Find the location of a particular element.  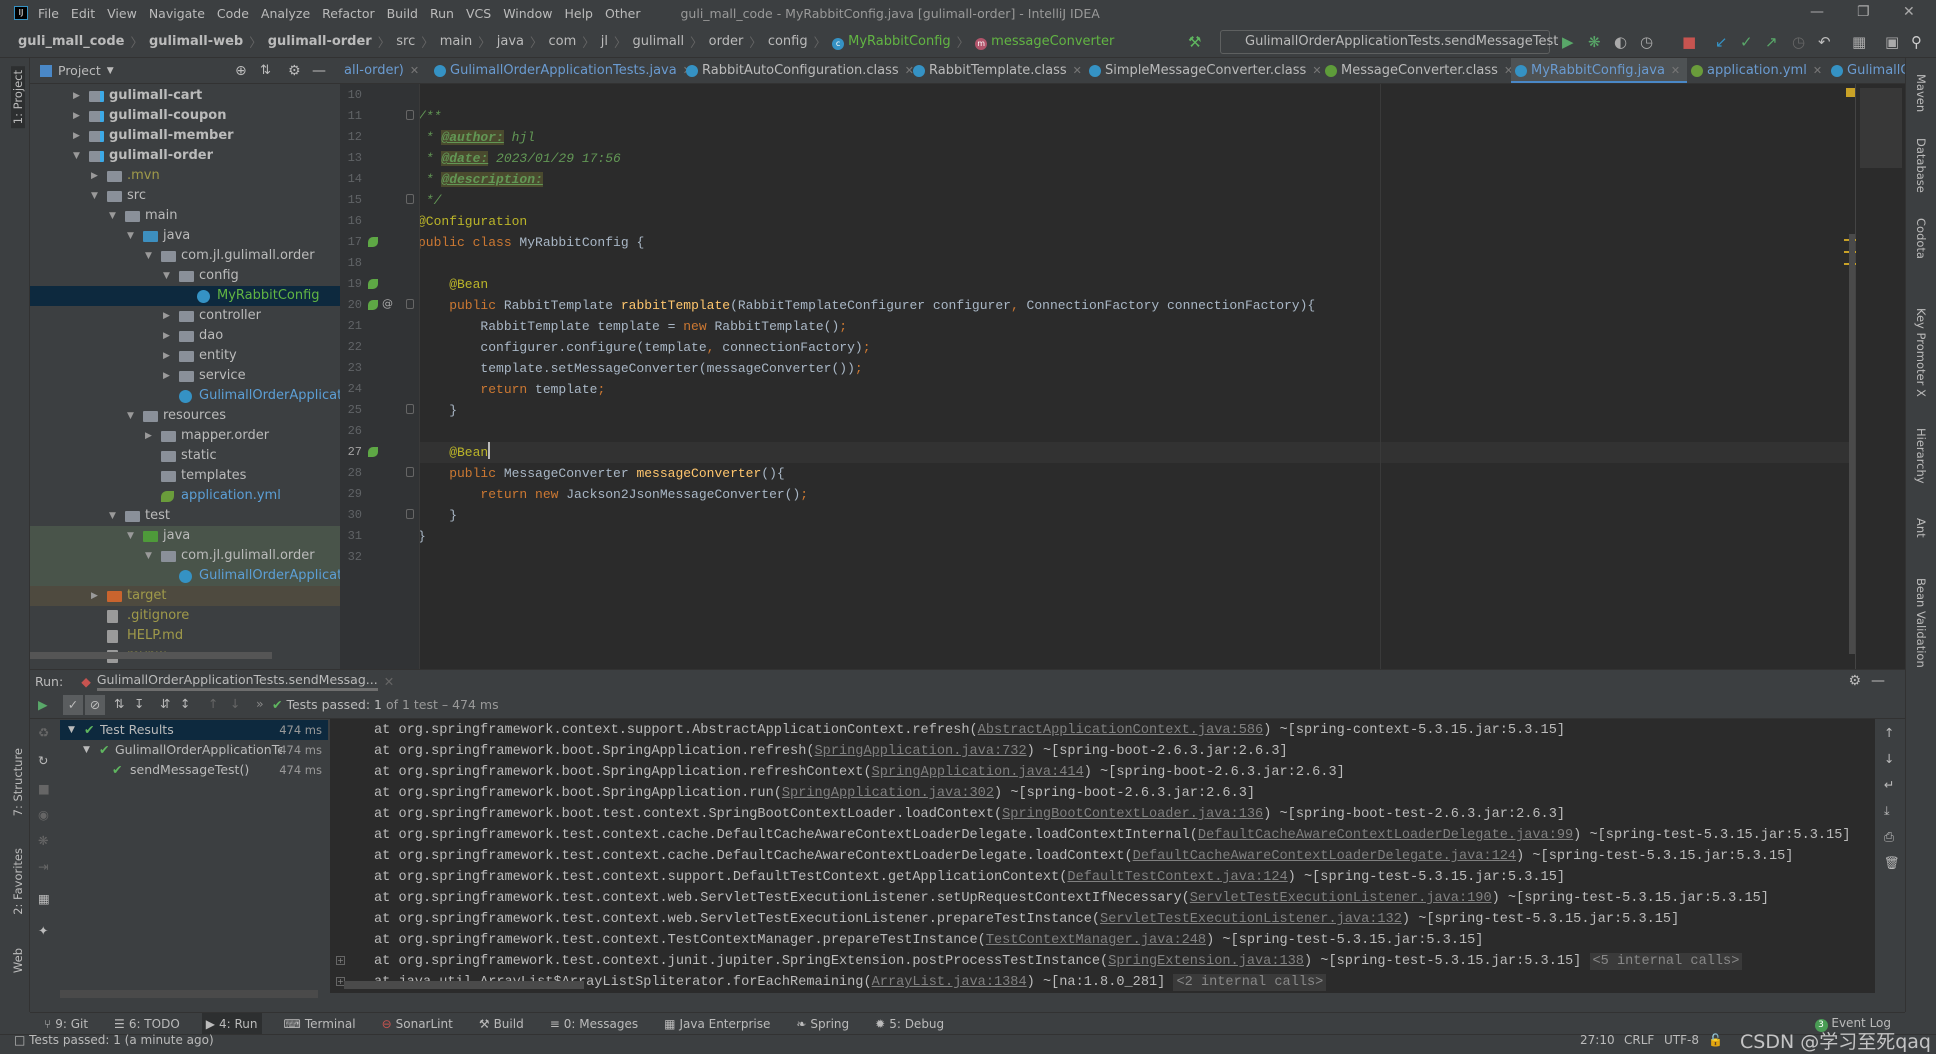

collapse-all-icon: ↕ is located at coordinates (185, 703).